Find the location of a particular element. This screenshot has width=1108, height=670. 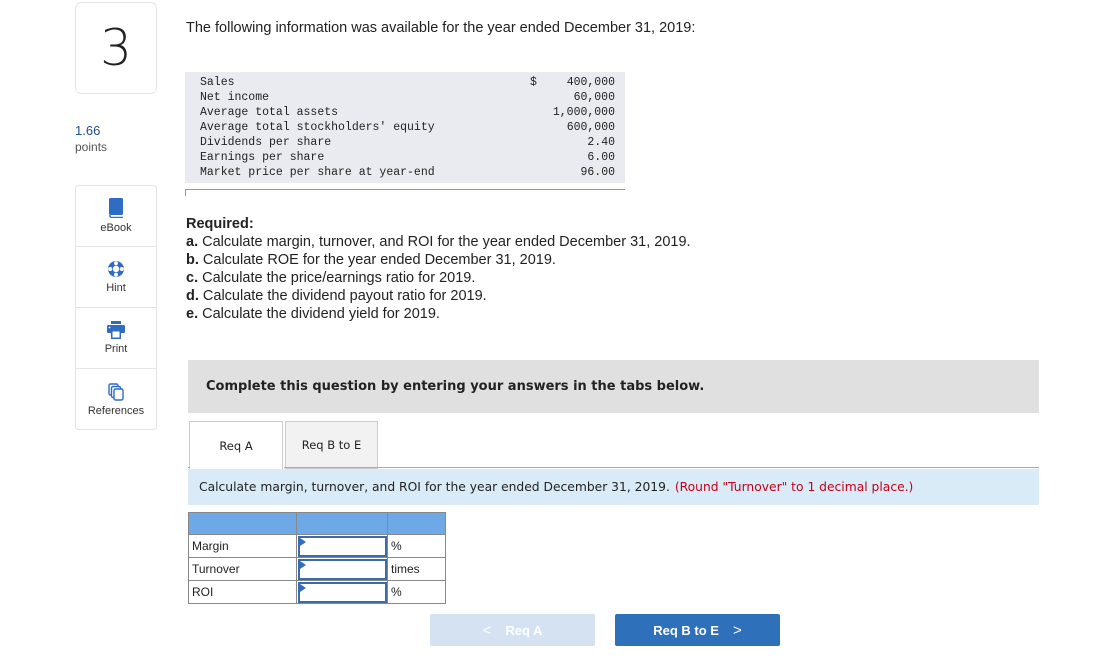

tools-panel: eBook Hint Print References is located at coordinates (116, 307).